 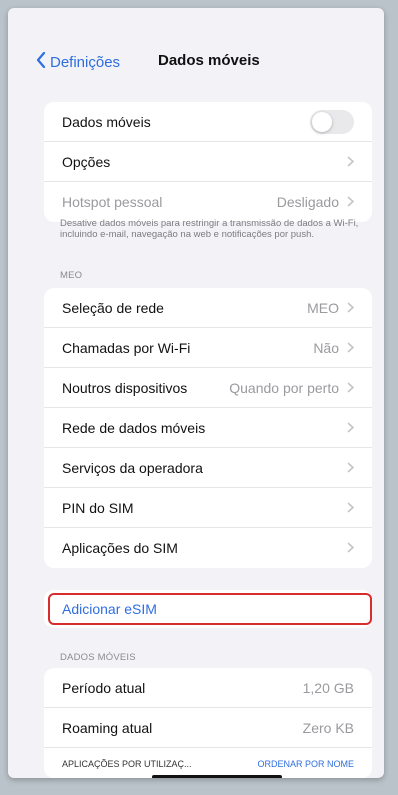 I want to click on sort-by-name-button: ORDENAR POR NOME, so click(x=305, y=764).